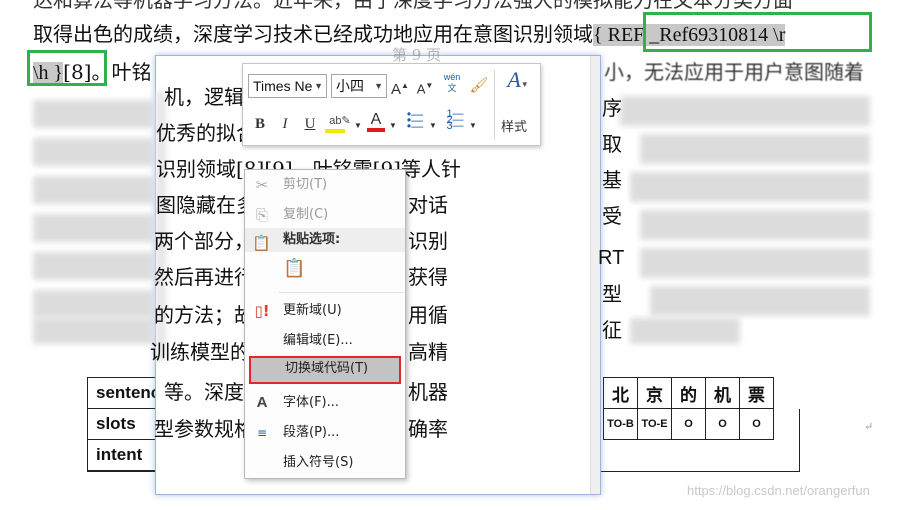 Image resolution: width=915 pixels, height=510 pixels. What do you see at coordinates (479, 86) in the screenshot?
I see `format-painter-button: 🖌` at bounding box center [479, 86].